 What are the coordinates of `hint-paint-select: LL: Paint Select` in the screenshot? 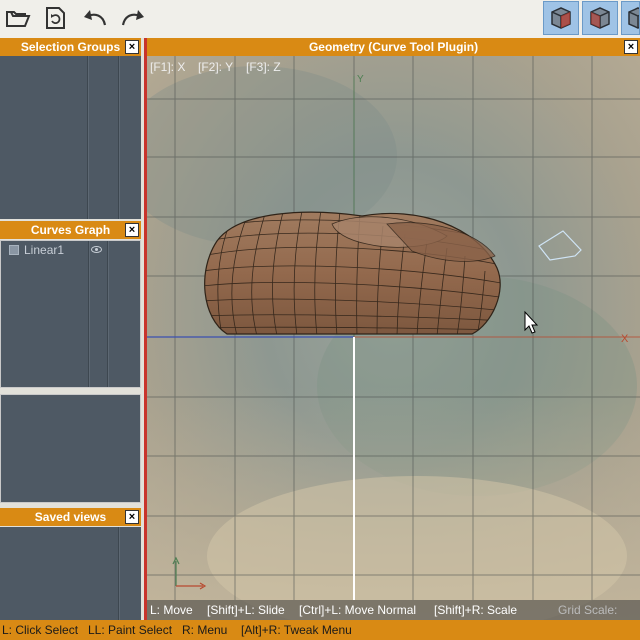 It's located at (130, 630).